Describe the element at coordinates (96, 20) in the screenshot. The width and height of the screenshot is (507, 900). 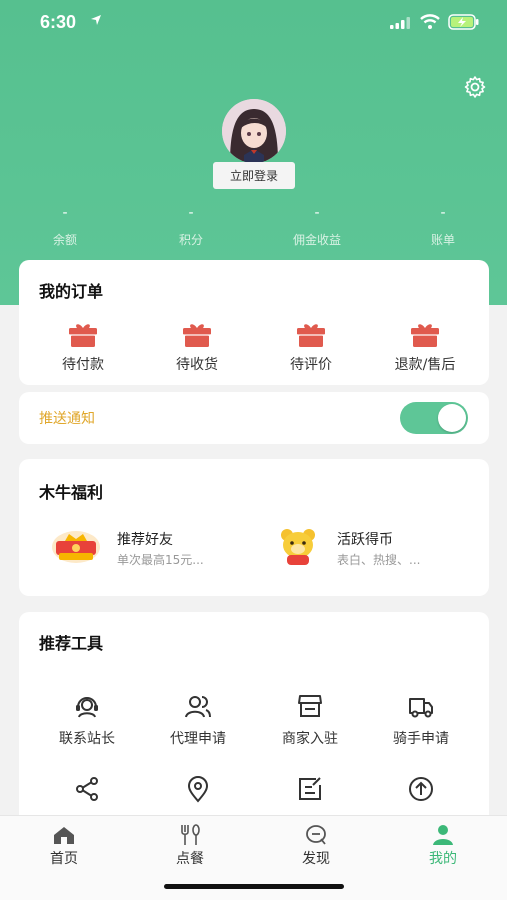
I see `location-arrow-icon` at that location.